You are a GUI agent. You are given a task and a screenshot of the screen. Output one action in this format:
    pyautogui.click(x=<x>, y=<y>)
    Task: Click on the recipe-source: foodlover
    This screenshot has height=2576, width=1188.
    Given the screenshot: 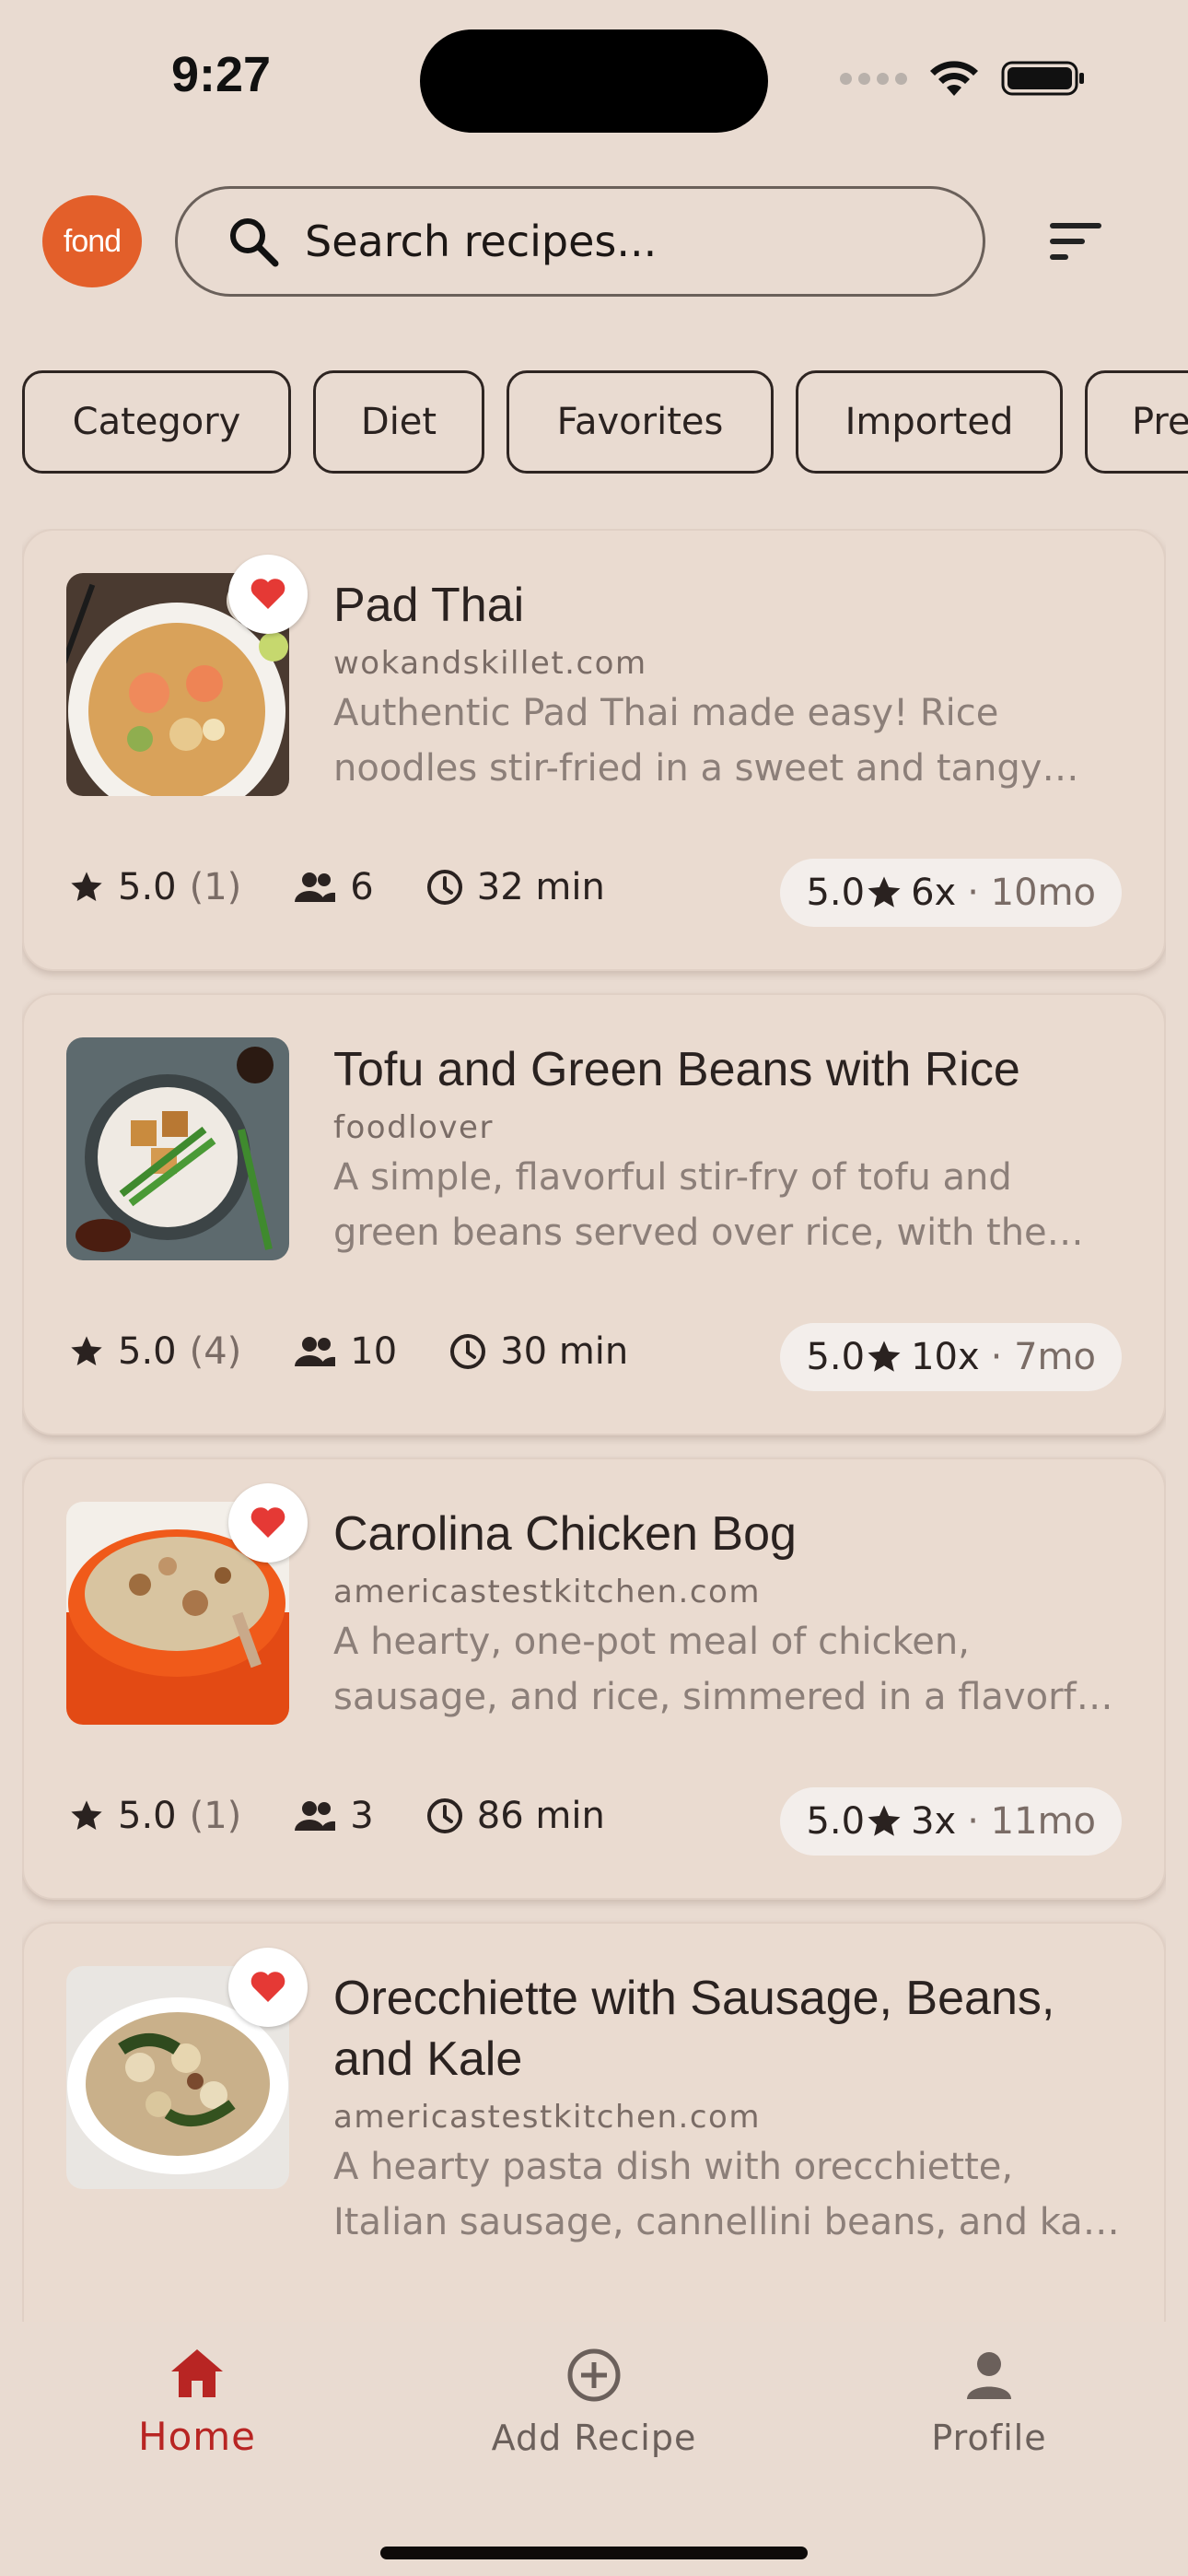 What is the action you would take?
    pyautogui.click(x=413, y=1127)
    